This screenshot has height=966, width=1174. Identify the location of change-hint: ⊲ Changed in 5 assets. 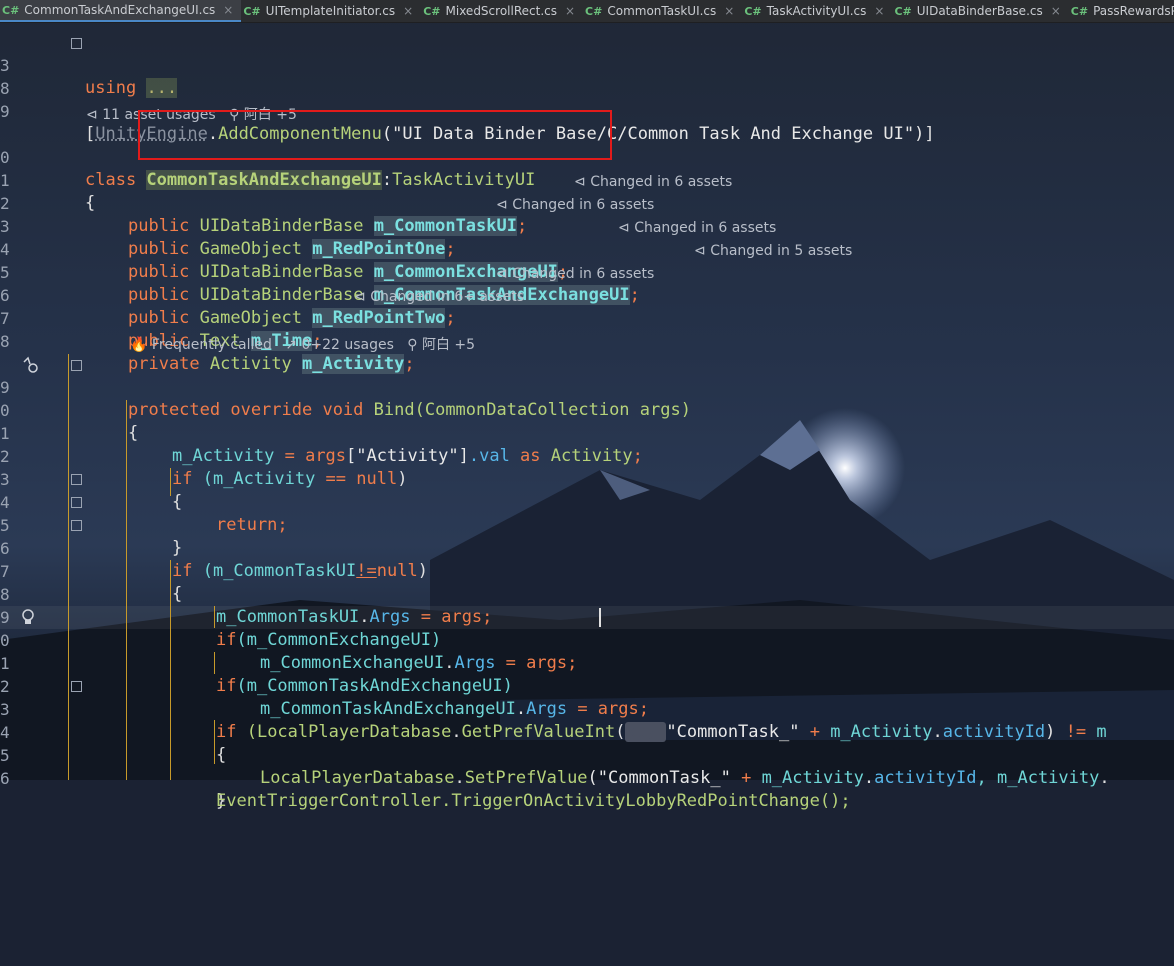
(773, 251).